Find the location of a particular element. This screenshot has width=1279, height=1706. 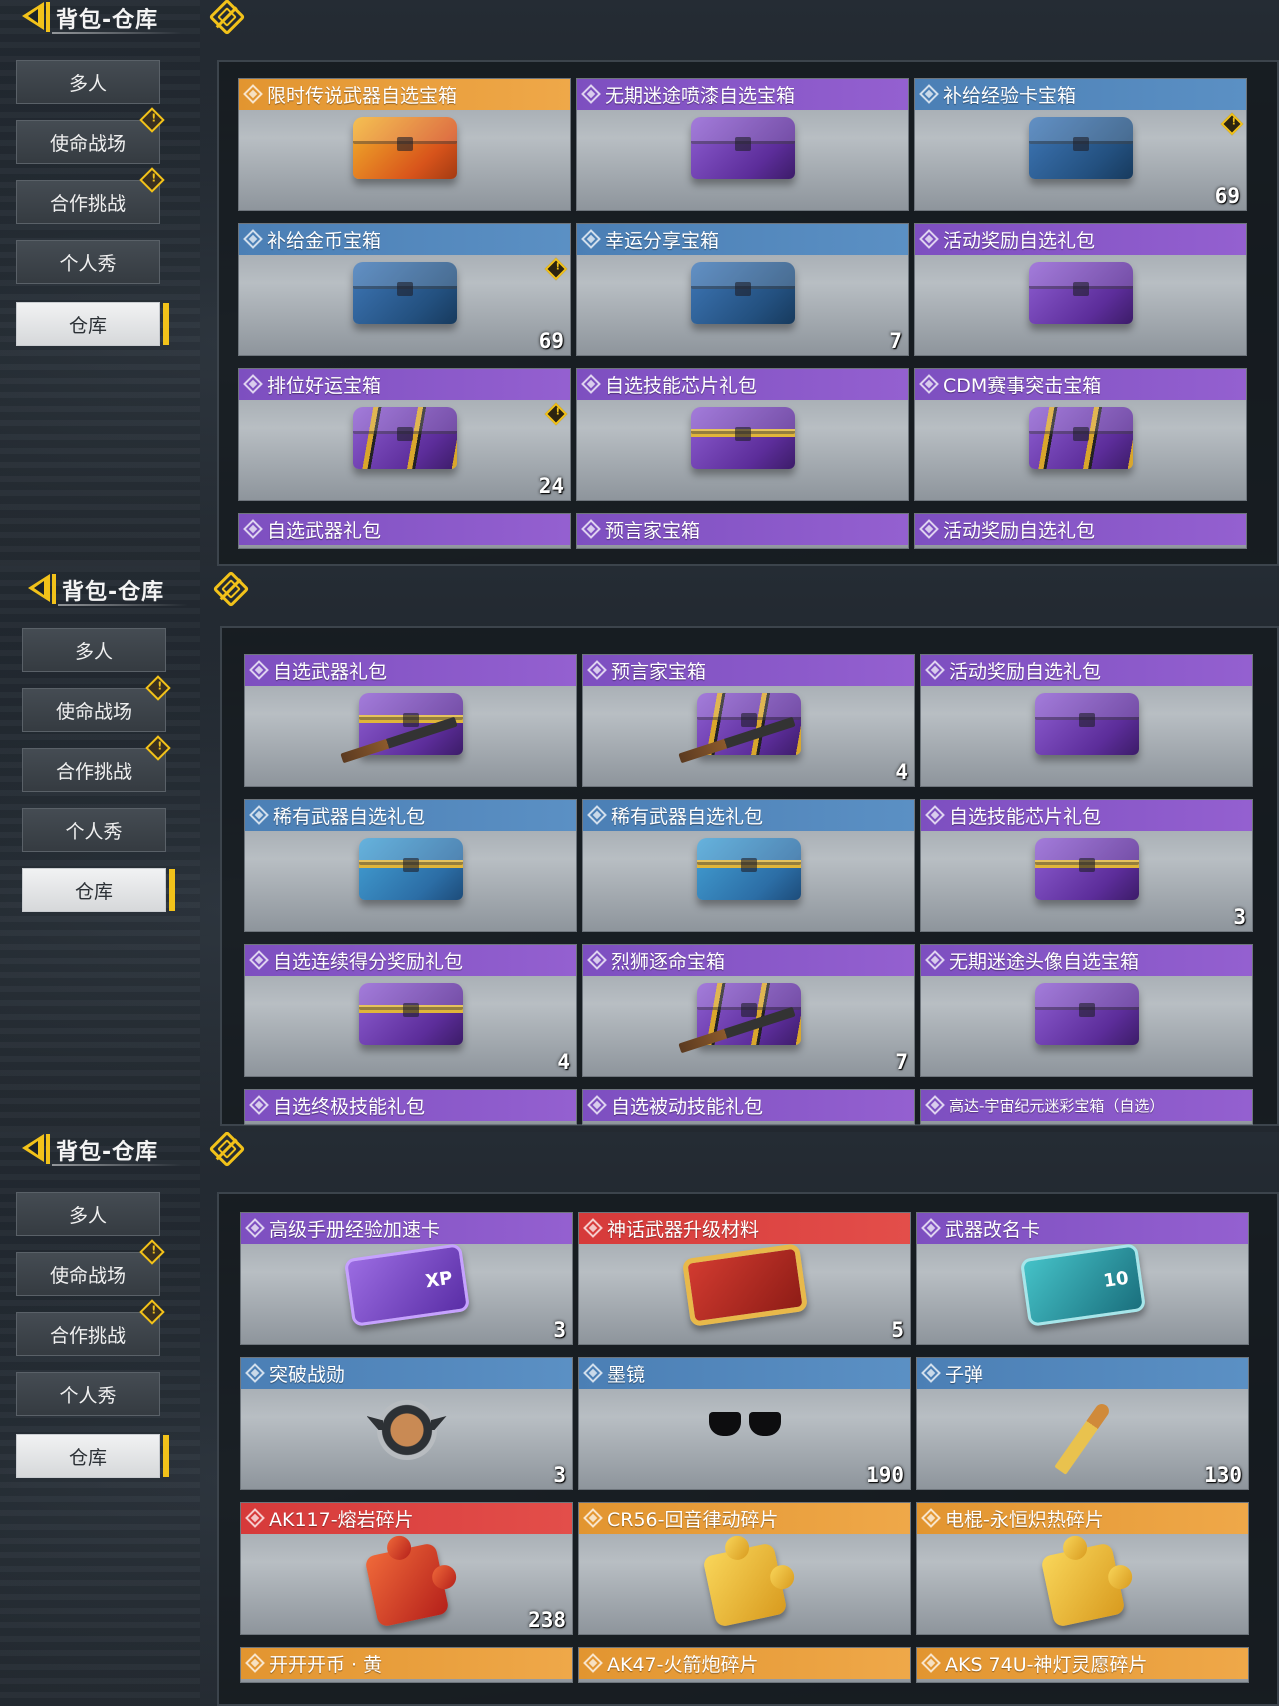

inventory-item-card: CDM赛事突击宝箱 is located at coordinates (1080, 434).